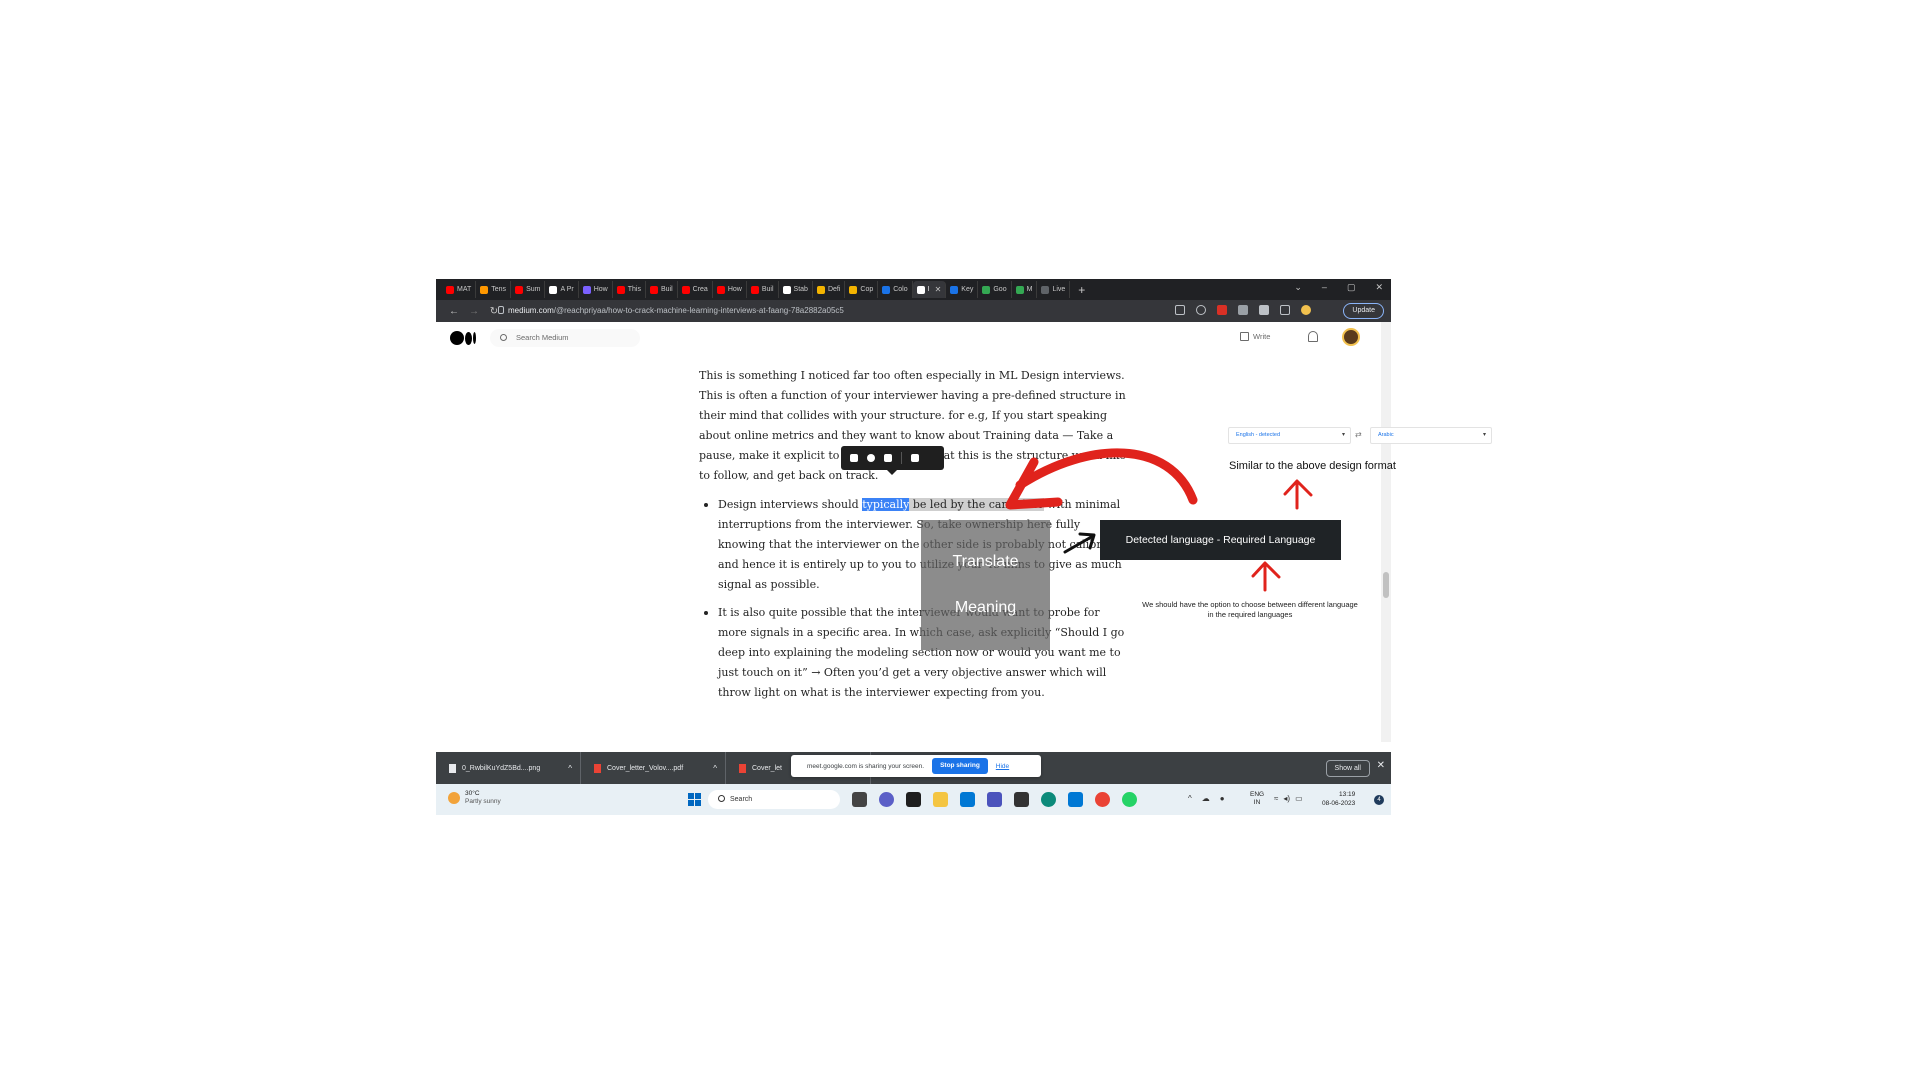 The width and height of the screenshot is (1920, 1080). Describe the element at coordinates (459, 289) in the screenshot. I see `tab-0: MAT` at that location.